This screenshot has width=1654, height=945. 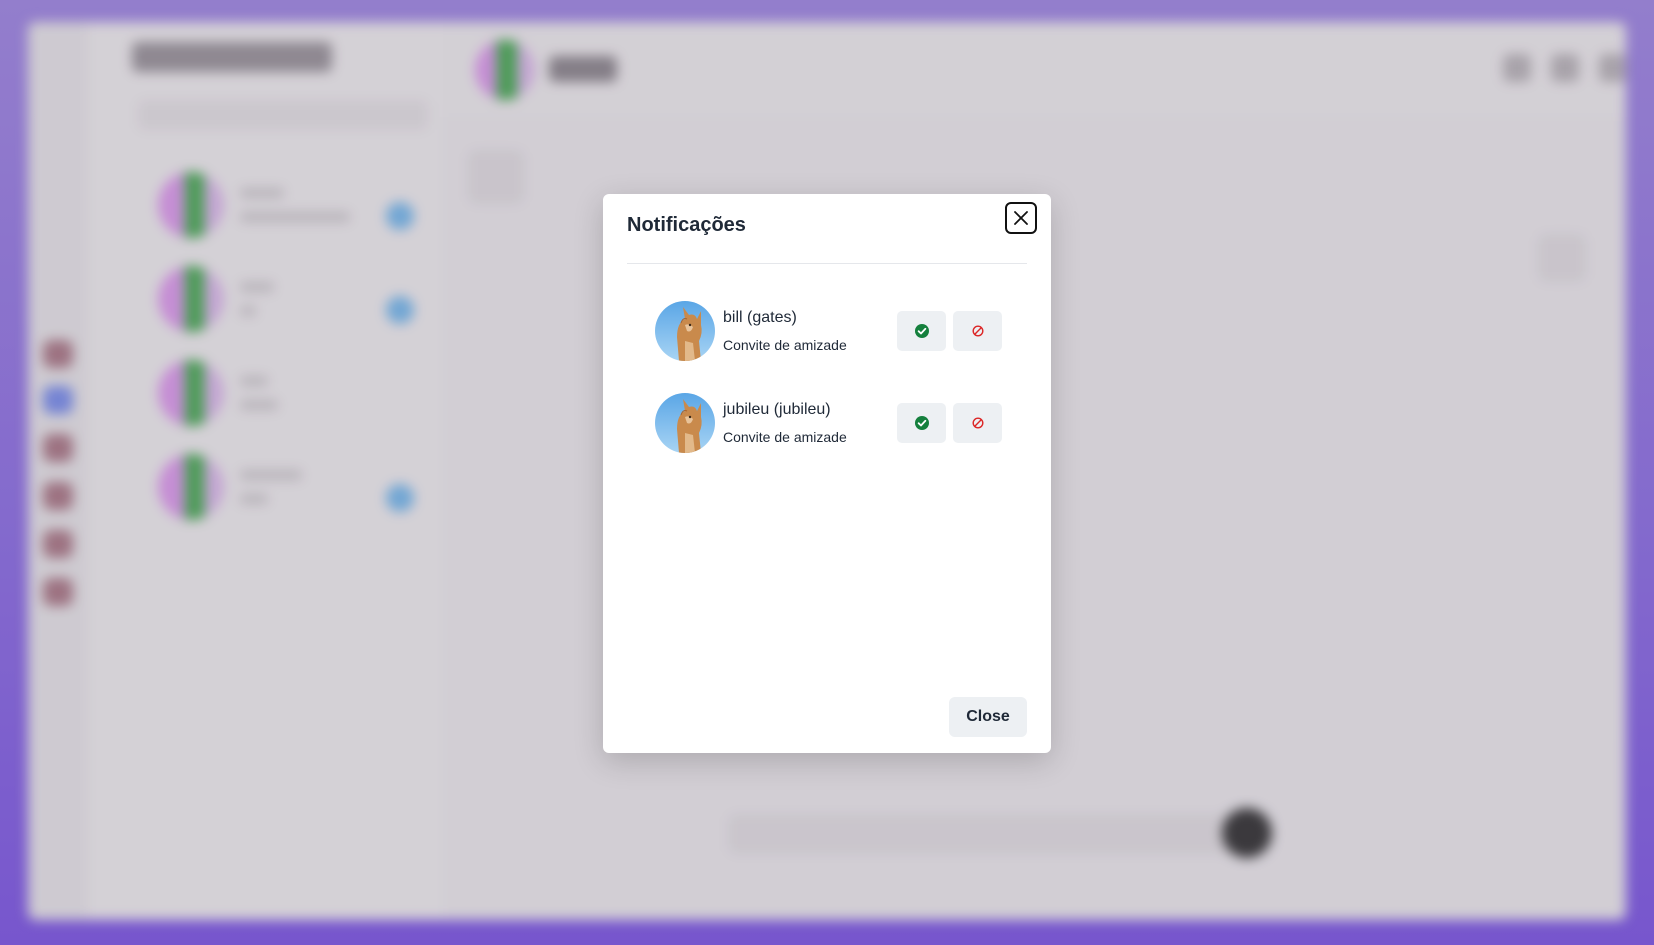 I want to click on notification-item: bill (gates) Convite de amizade, so click(x=831, y=332).